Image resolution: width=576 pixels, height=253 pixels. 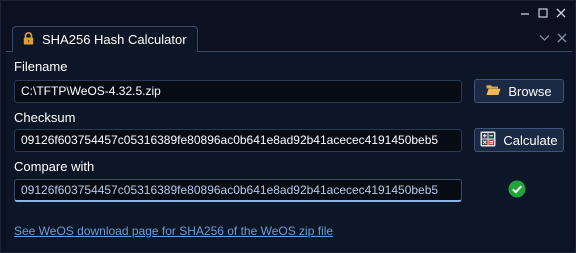 What do you see at coordinates (530, 91) in the screenshot?
I see `browse-button-label: Browse` at bounding box center [530, 91].